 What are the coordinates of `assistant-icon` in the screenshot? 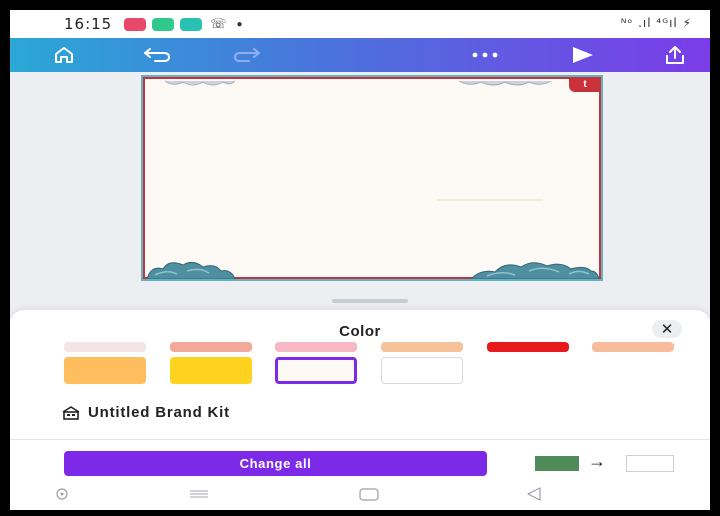 It's located at (62, 494).